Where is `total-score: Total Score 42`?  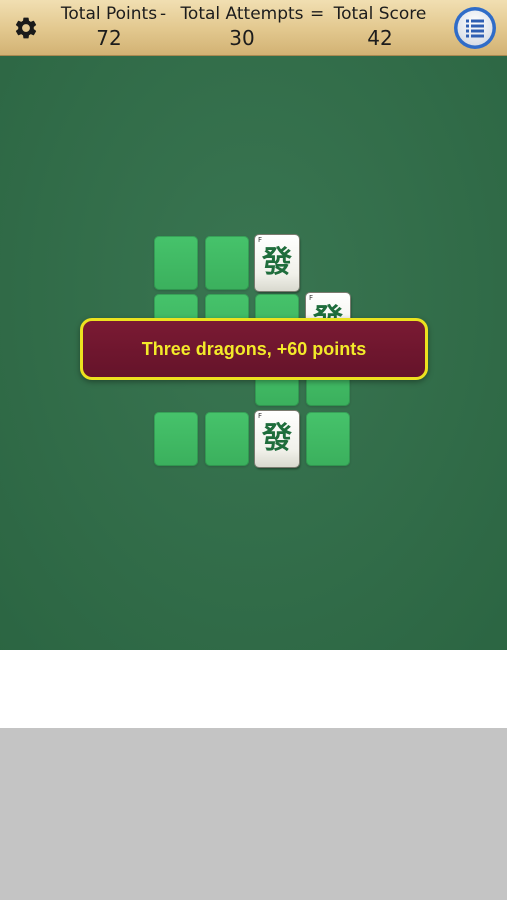 total-score: Total Score 42 is located at coordinates (380, 27).